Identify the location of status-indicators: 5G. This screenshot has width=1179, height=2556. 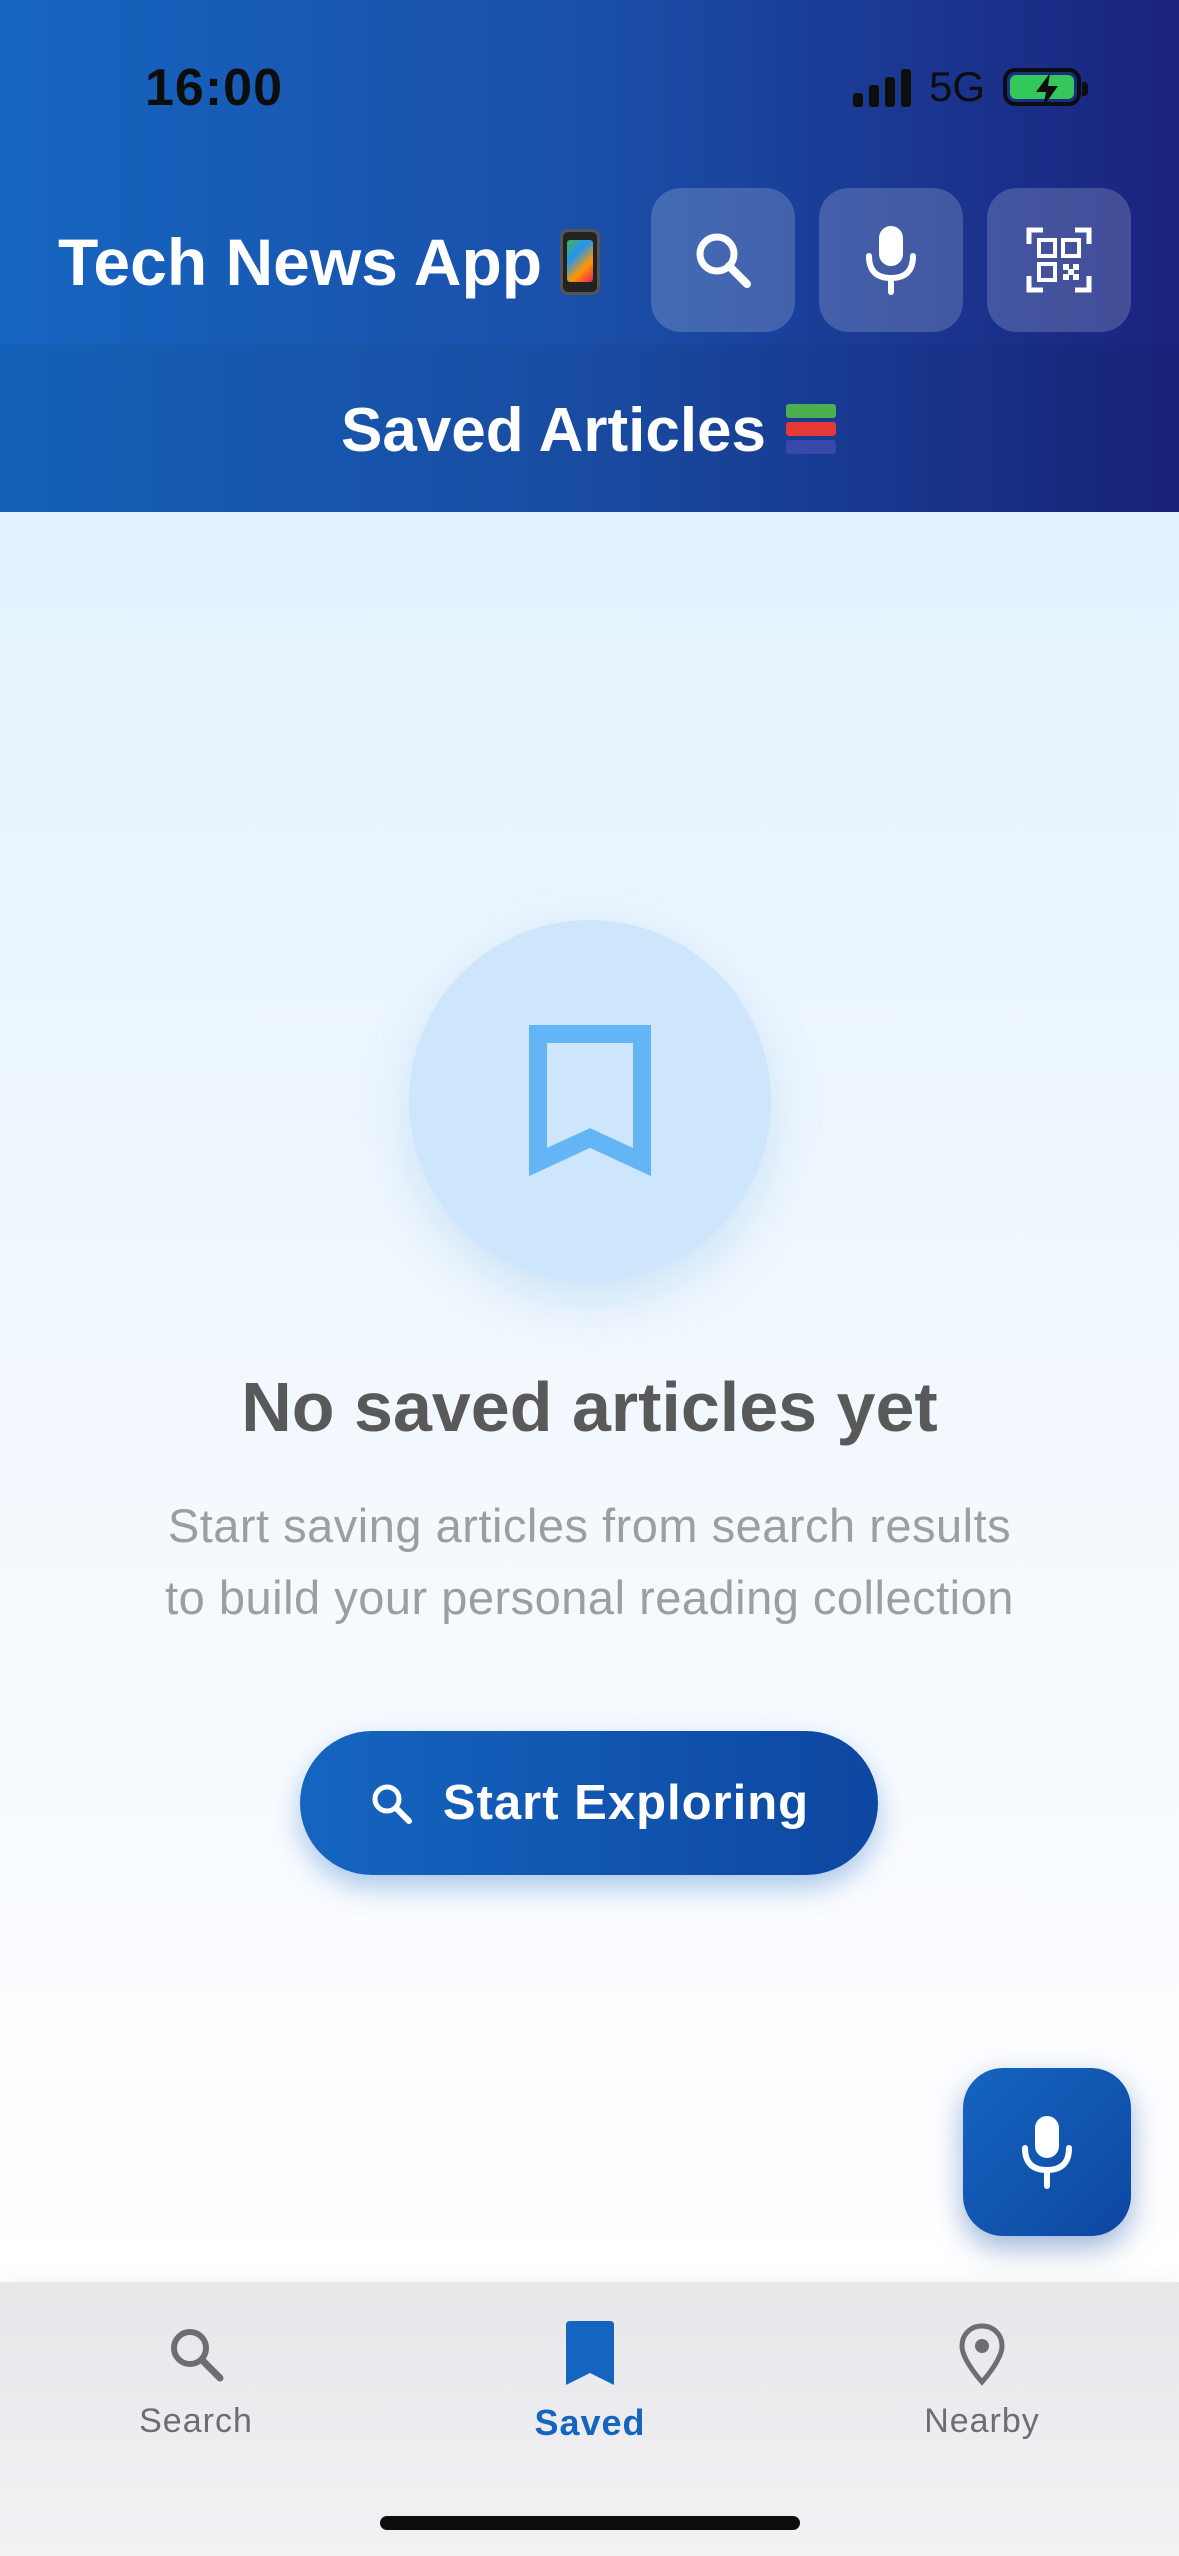
(970, 87).